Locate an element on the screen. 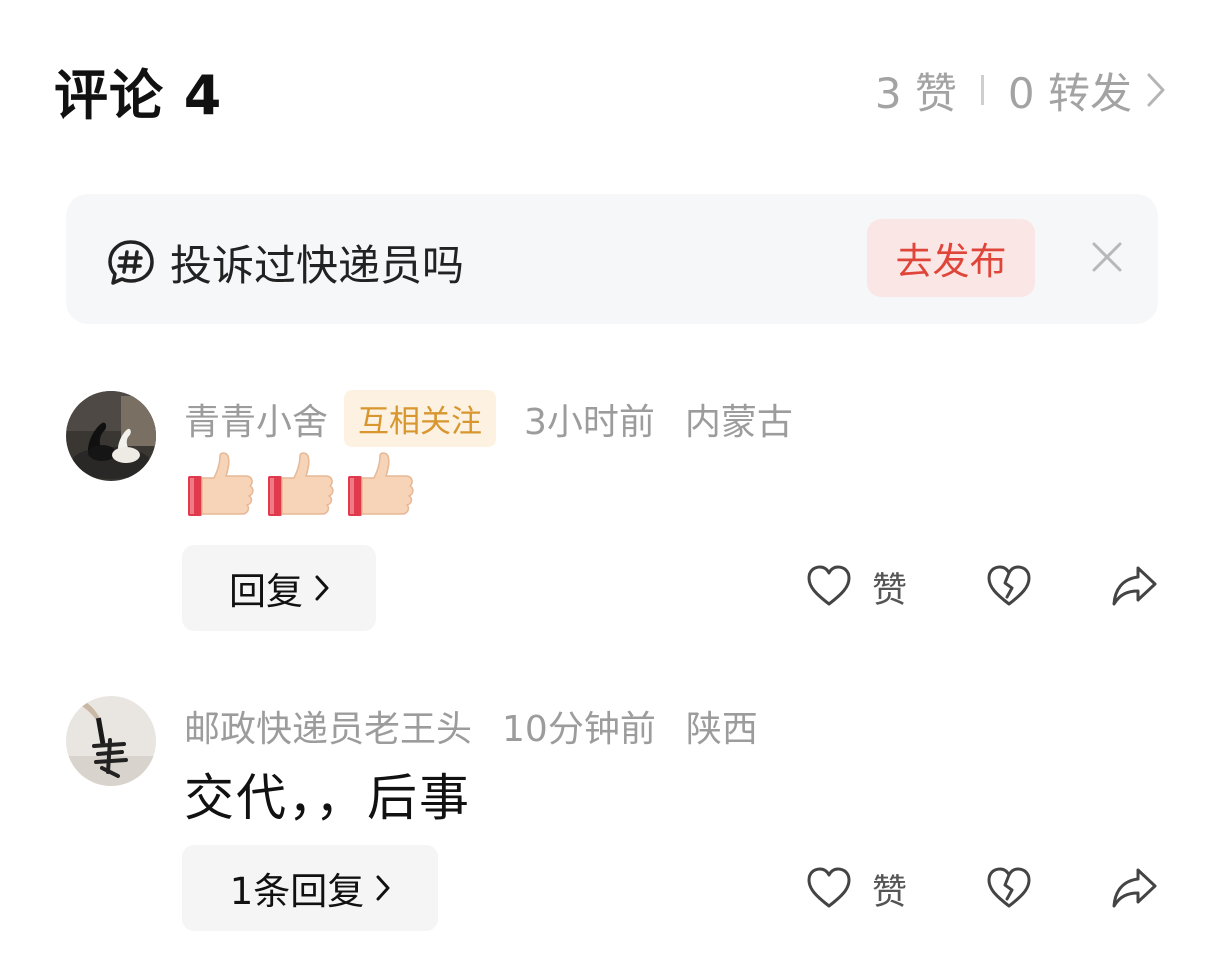  comment-meta: 邮政快递员老王头 10分钟前 陕西 is located at coordinates (471, 726).